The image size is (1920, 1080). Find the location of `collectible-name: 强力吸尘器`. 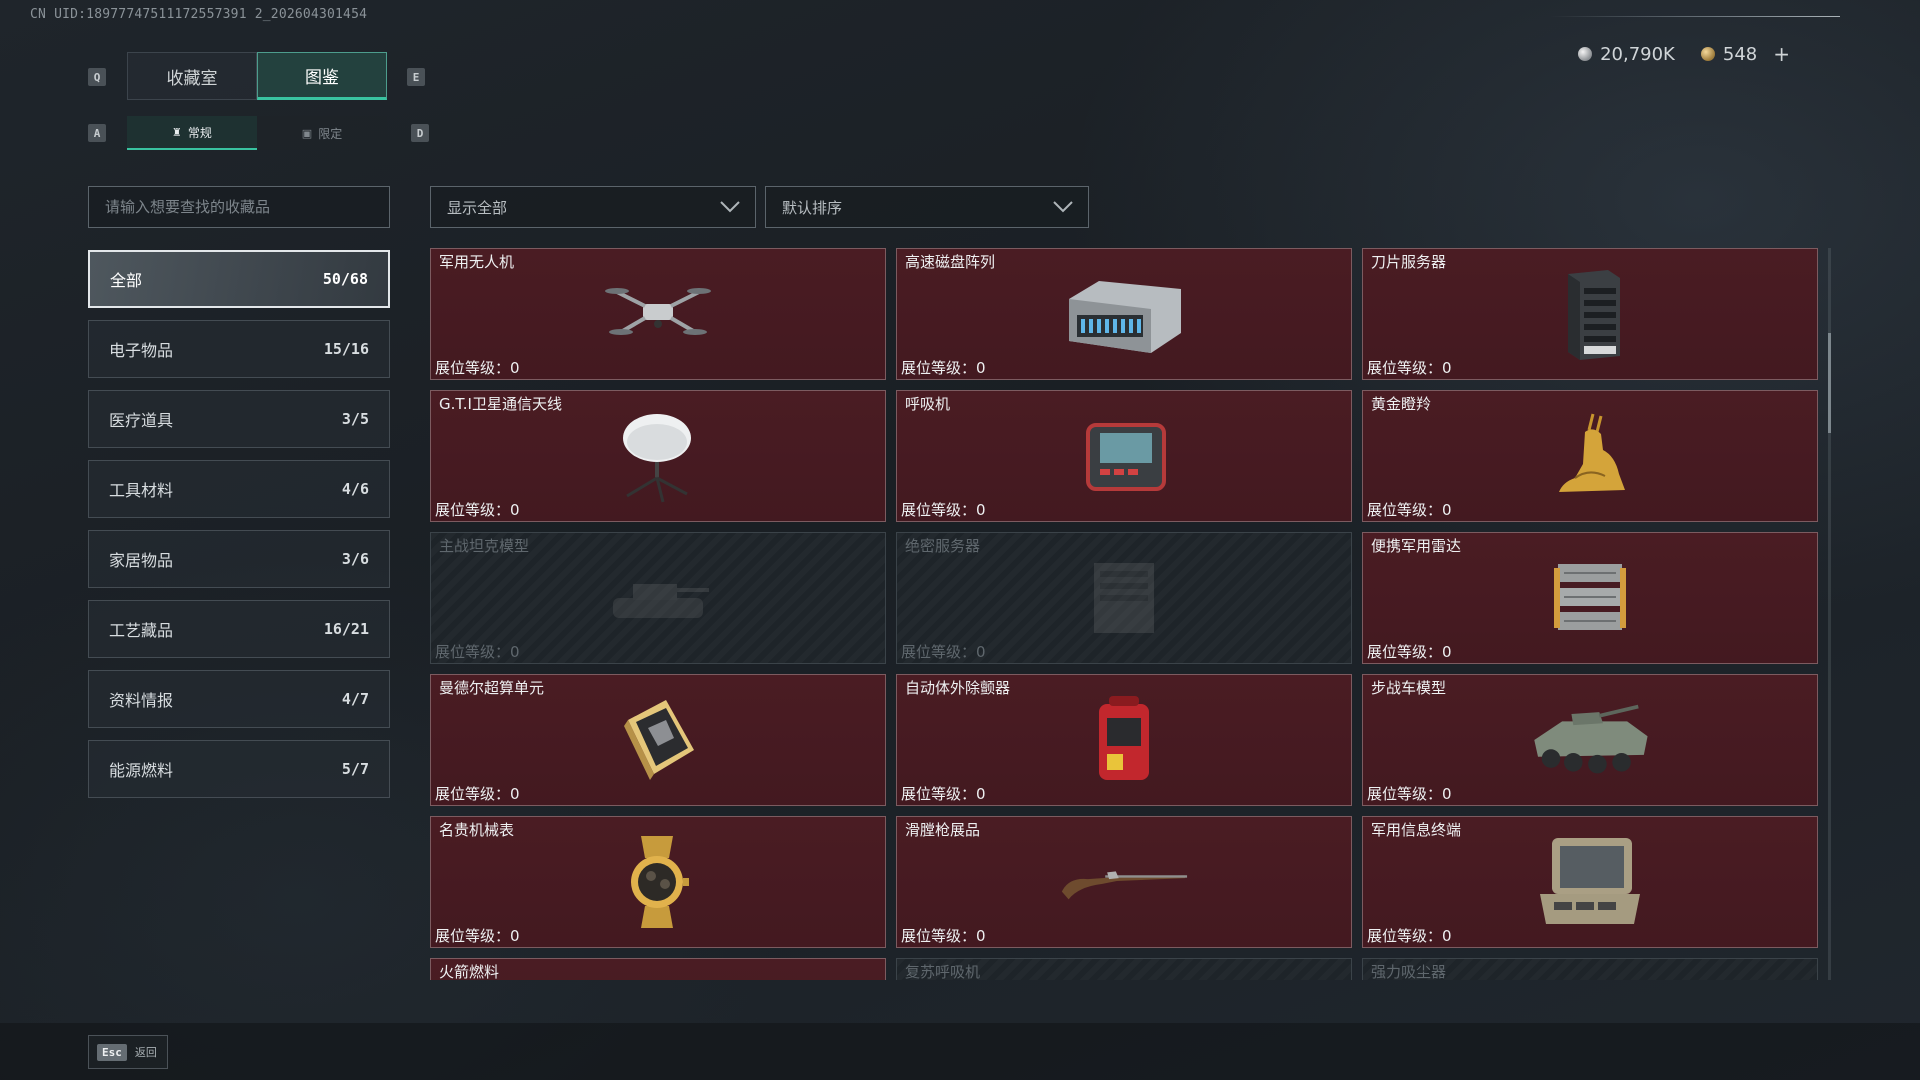

collectible-name: 强力吸尘器 is located at coordinates (1409, 971).